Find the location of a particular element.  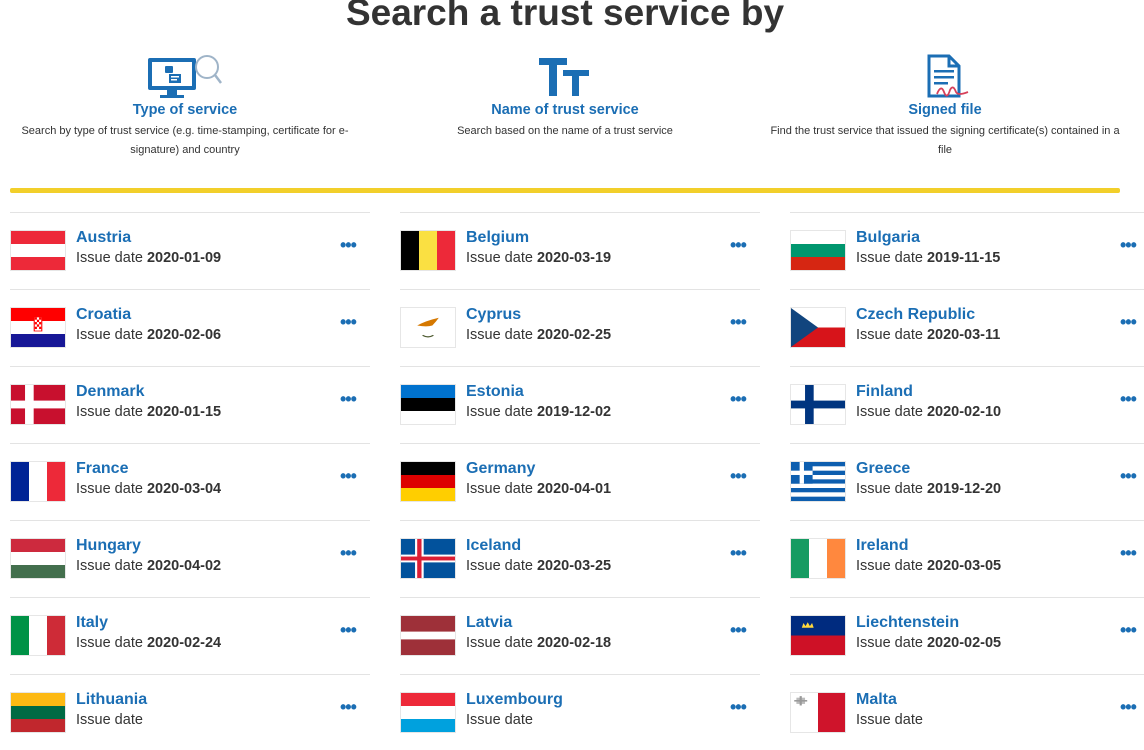

country-name-link: Czech Republic is located at coordinates (915, 315).